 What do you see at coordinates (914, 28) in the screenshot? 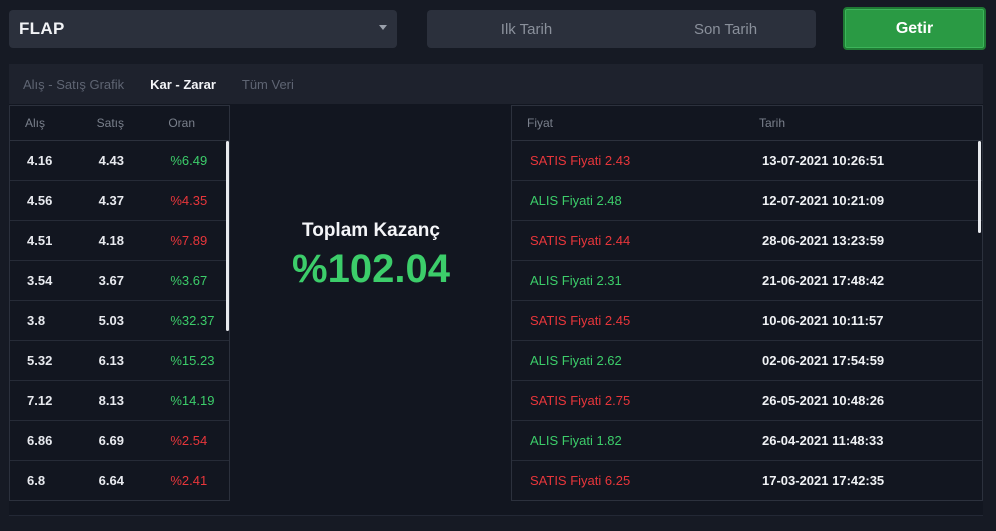
I see `getir-button: Getir` at bounding box center [914, 28].